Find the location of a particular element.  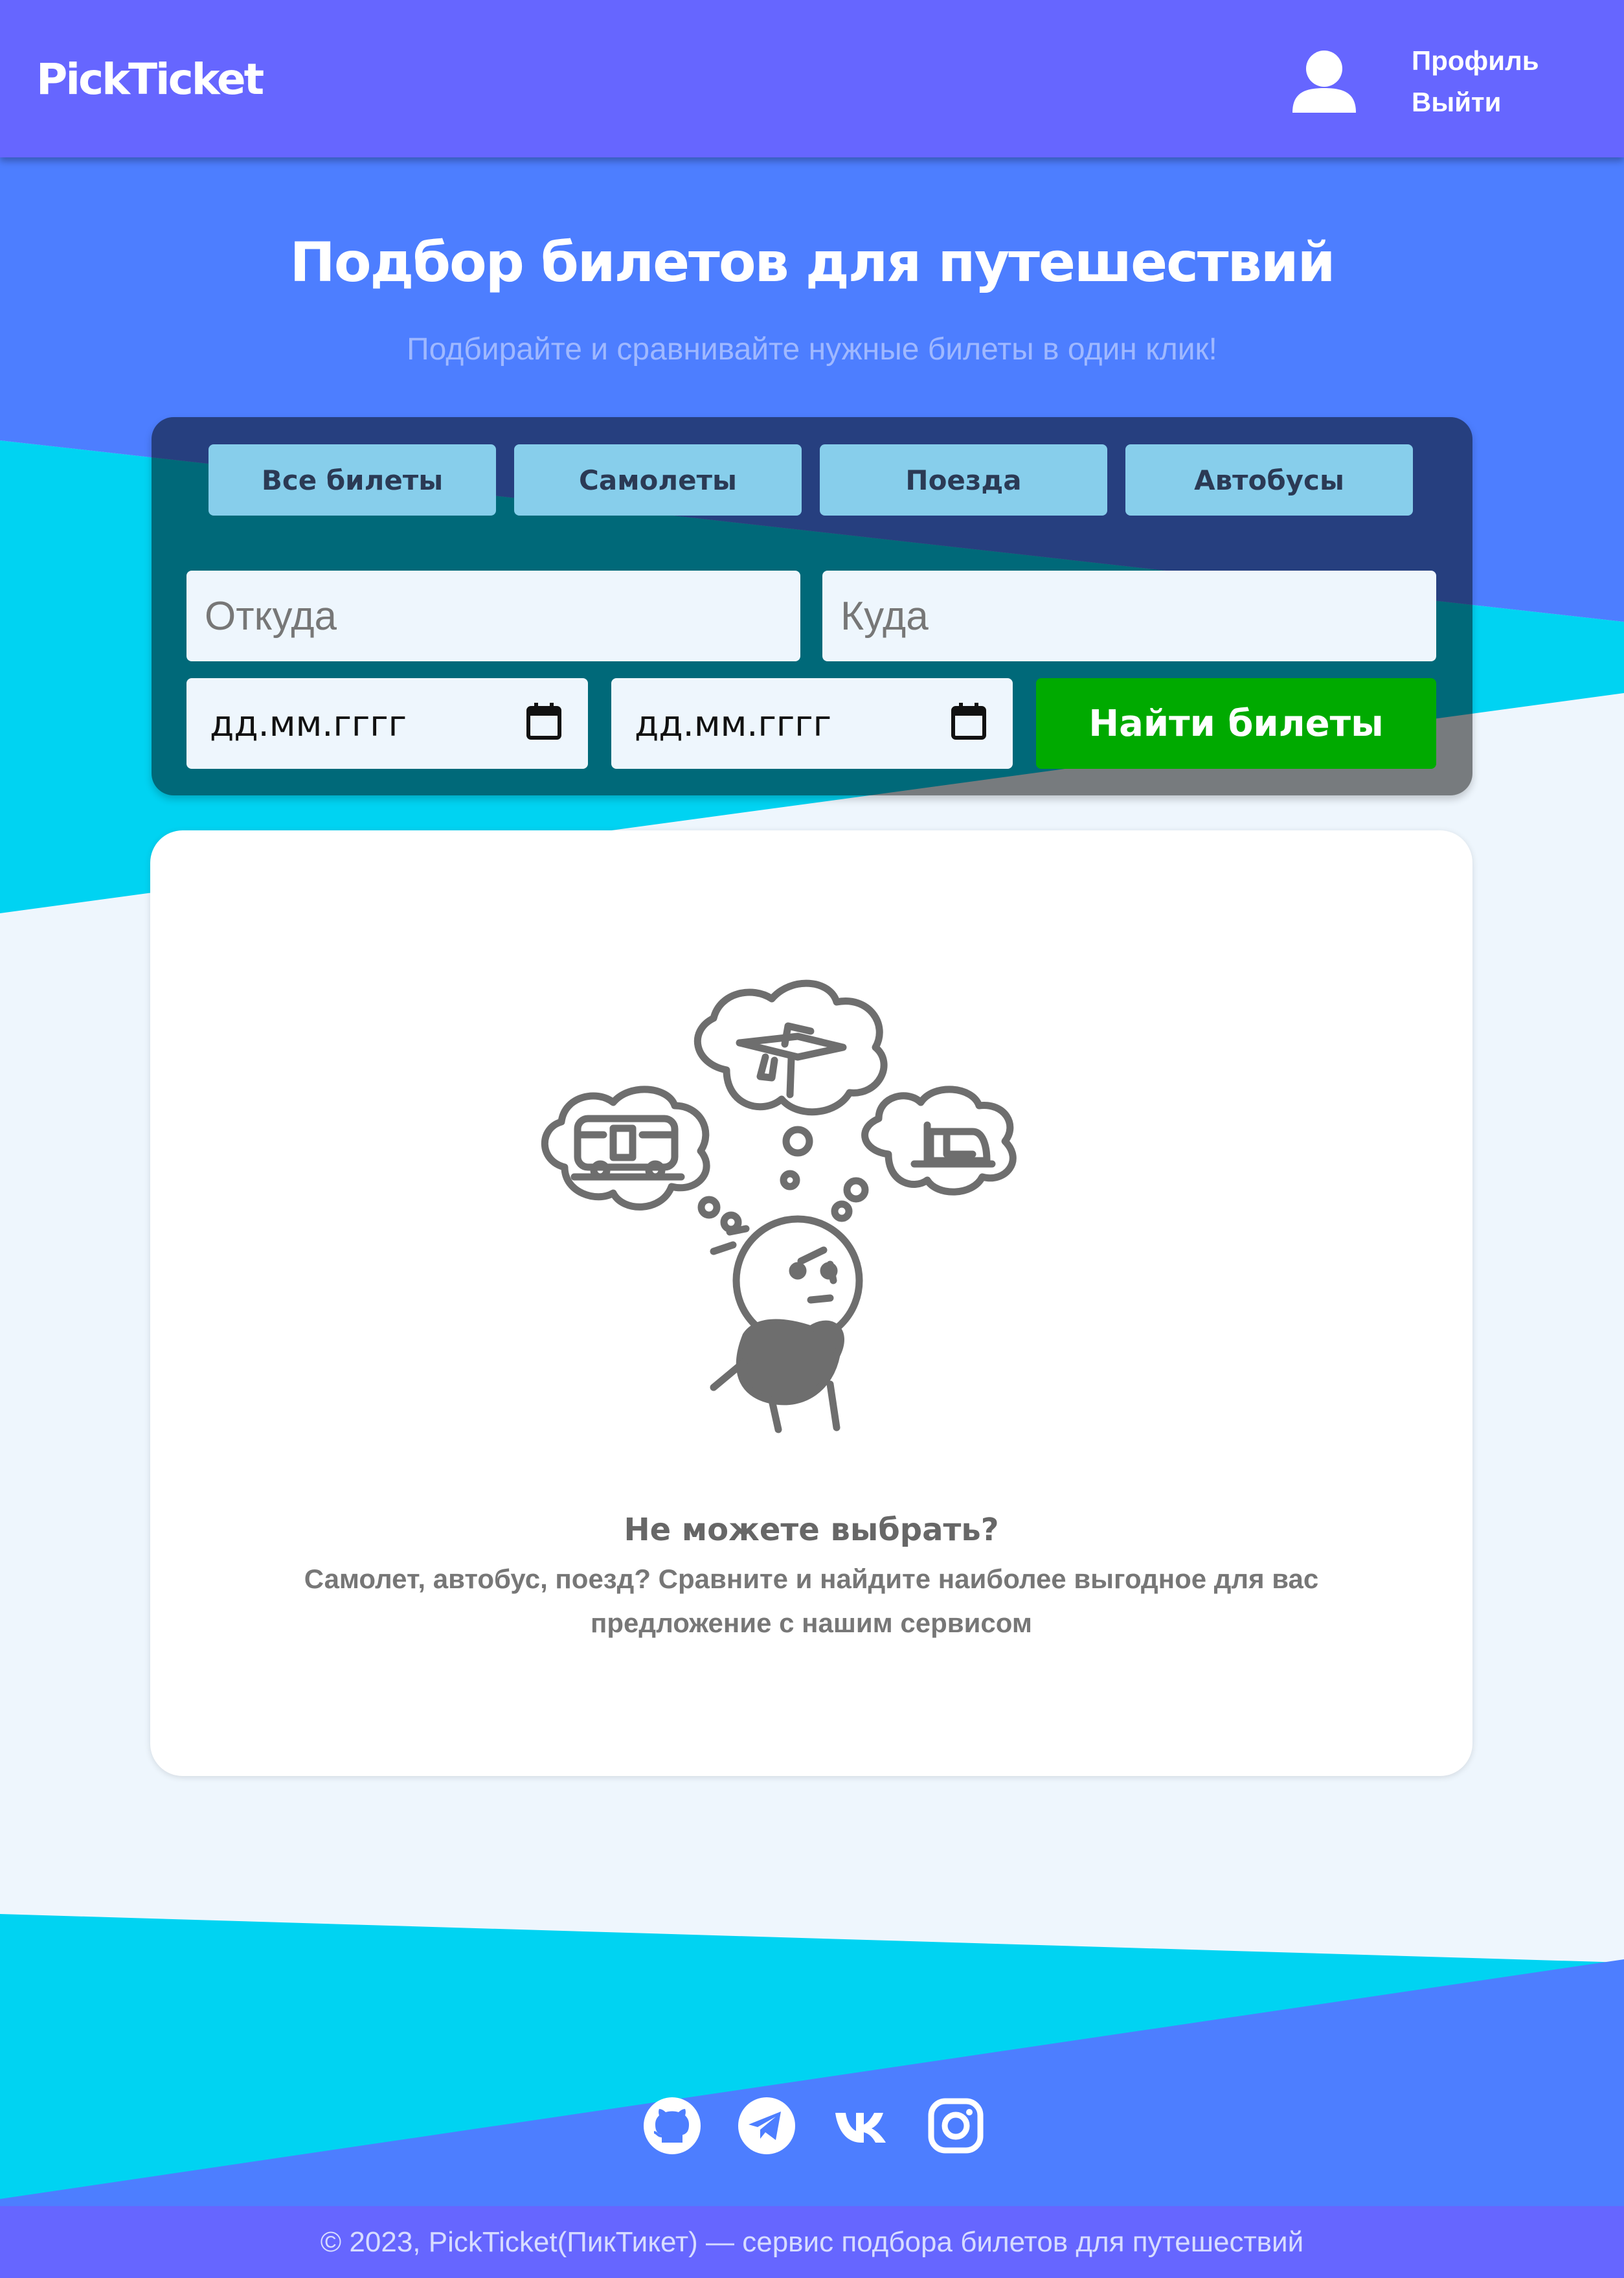

from-placeholder: Откуда is located at coordinates (271, 616).